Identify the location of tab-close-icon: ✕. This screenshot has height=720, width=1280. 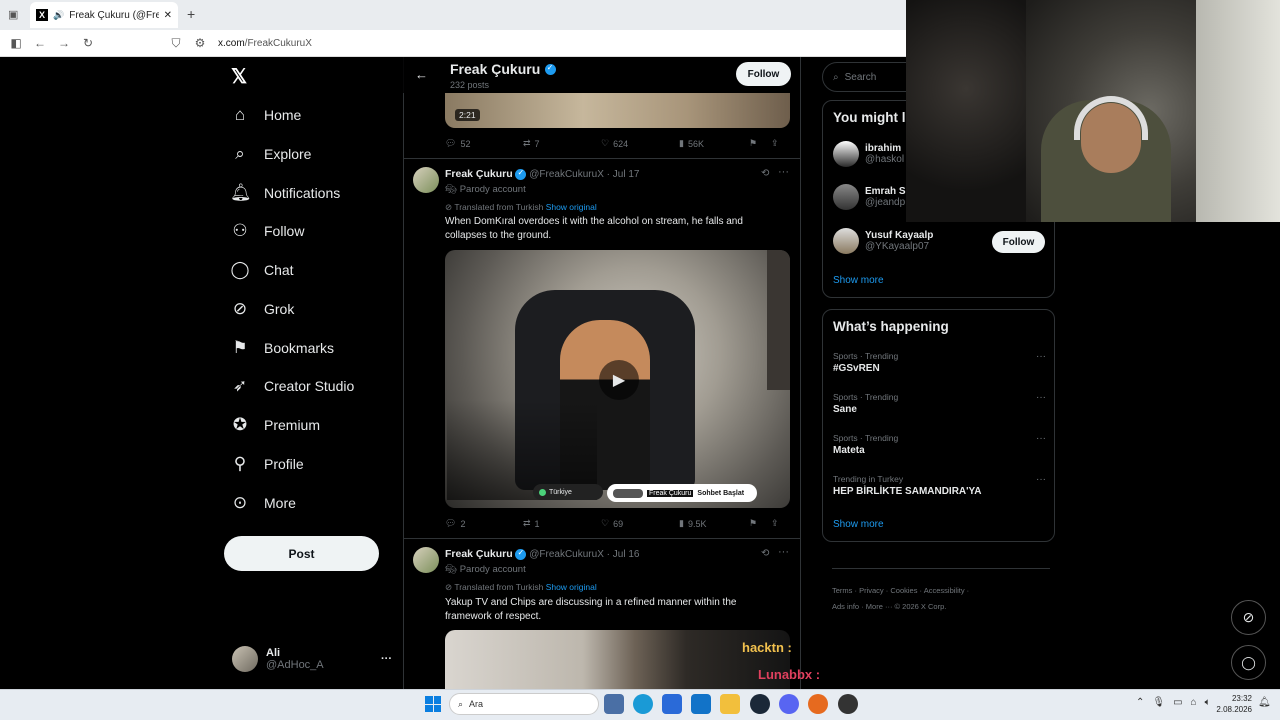
(168, 15).